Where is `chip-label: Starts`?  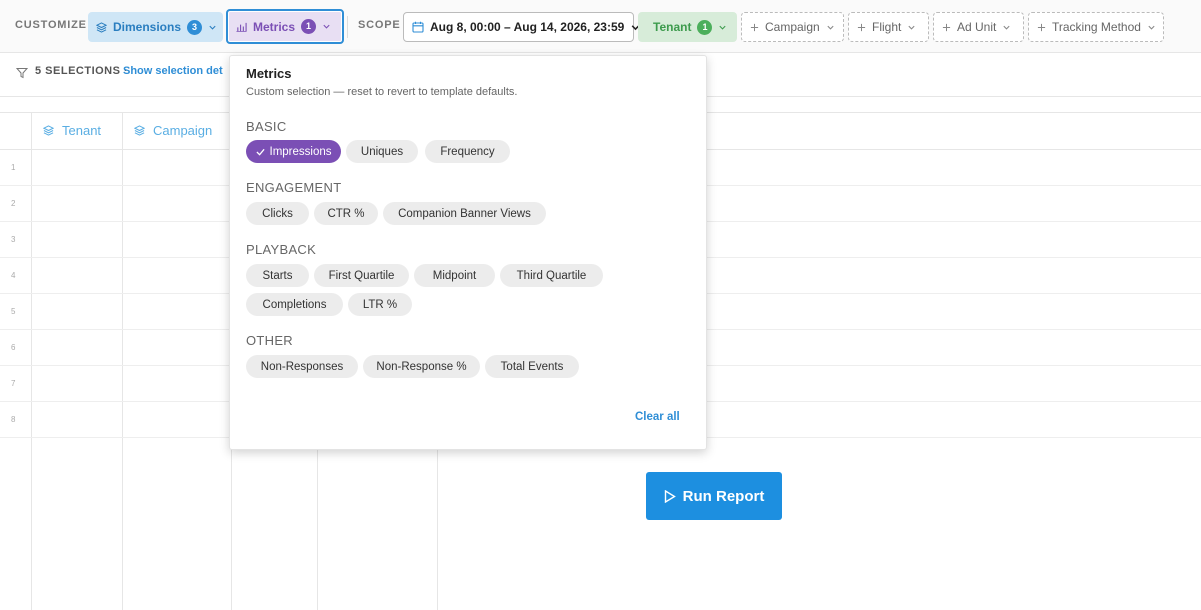 chip-label: Starts is located at coordinates (277, 275).